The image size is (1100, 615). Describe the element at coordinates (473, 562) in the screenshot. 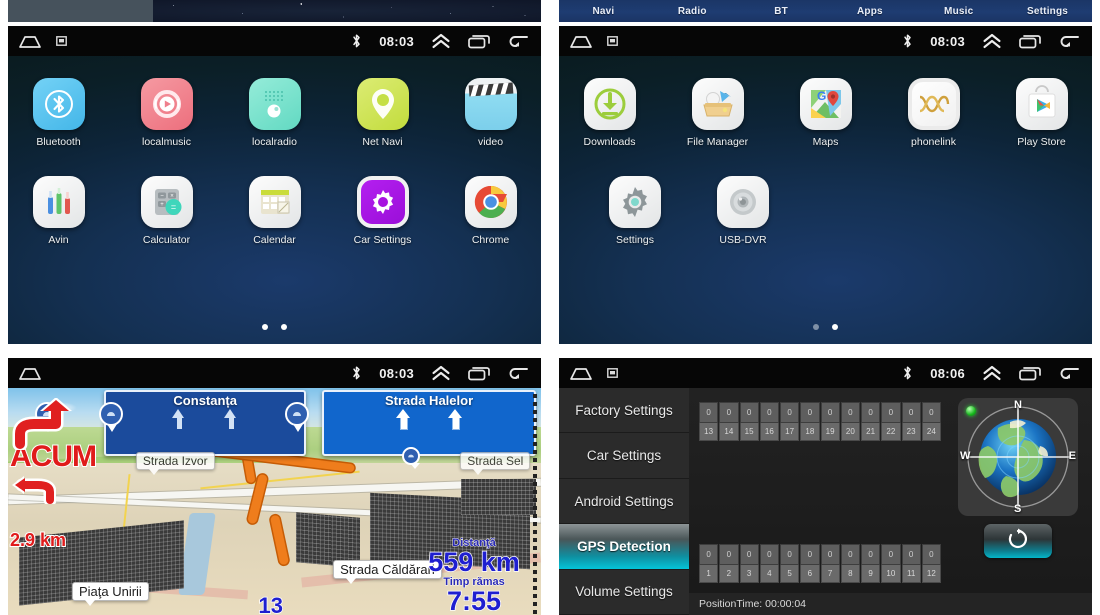

I see `trip-distance-value: 559 km` at that location.